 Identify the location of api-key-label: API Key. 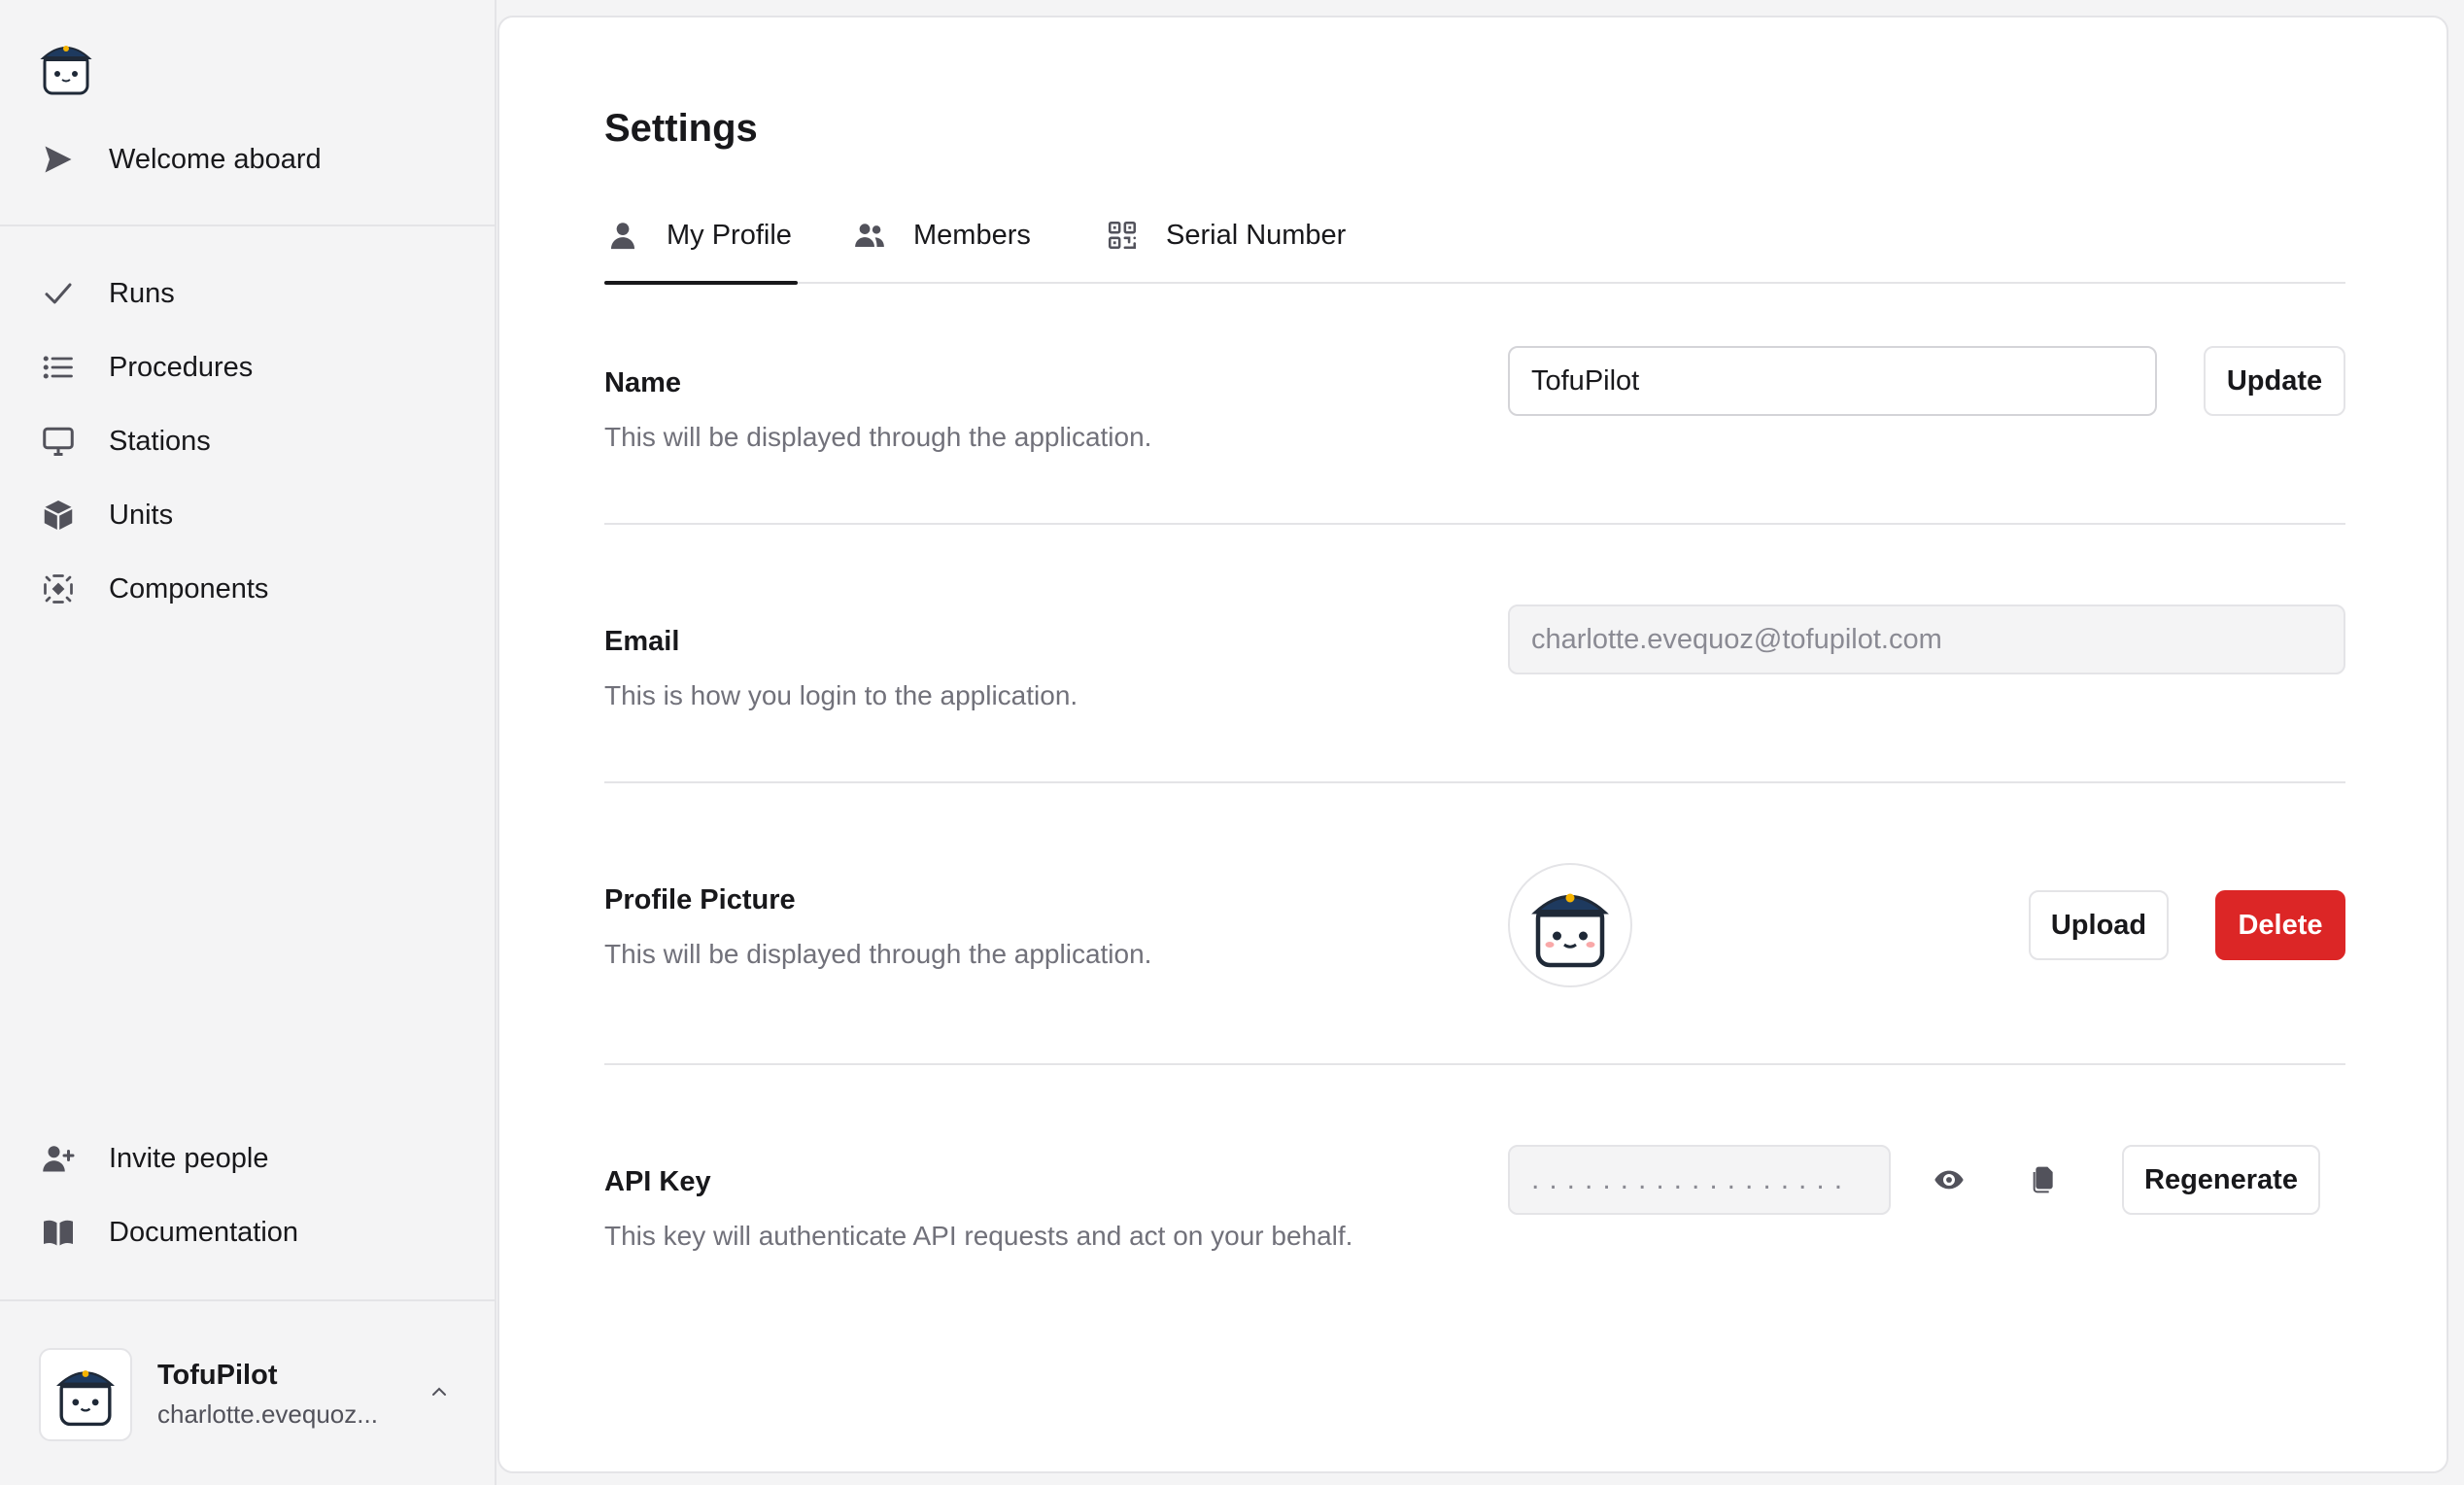
(657, 1181).